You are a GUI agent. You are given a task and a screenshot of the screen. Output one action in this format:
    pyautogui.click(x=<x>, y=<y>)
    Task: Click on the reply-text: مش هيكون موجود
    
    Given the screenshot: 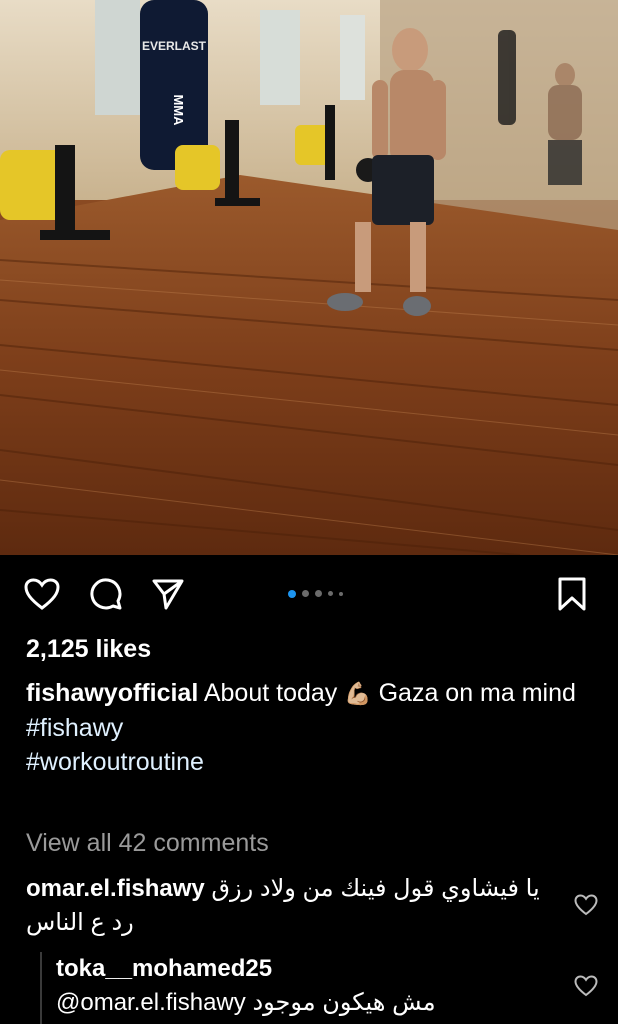 What is the action you would take?
    pyautogui.click(x=344, y=1002)
    